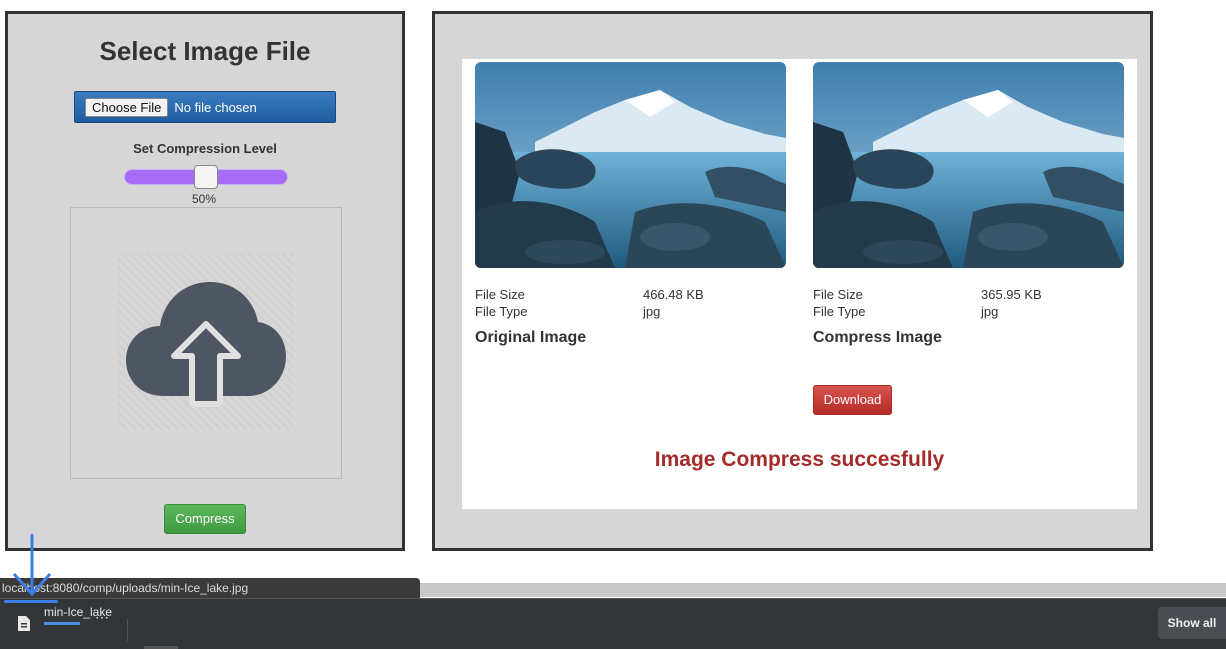 The height and width of the screenshot is (649, 1226). I want to click on success-message: Image Compress succesfully, so click(799, 459).